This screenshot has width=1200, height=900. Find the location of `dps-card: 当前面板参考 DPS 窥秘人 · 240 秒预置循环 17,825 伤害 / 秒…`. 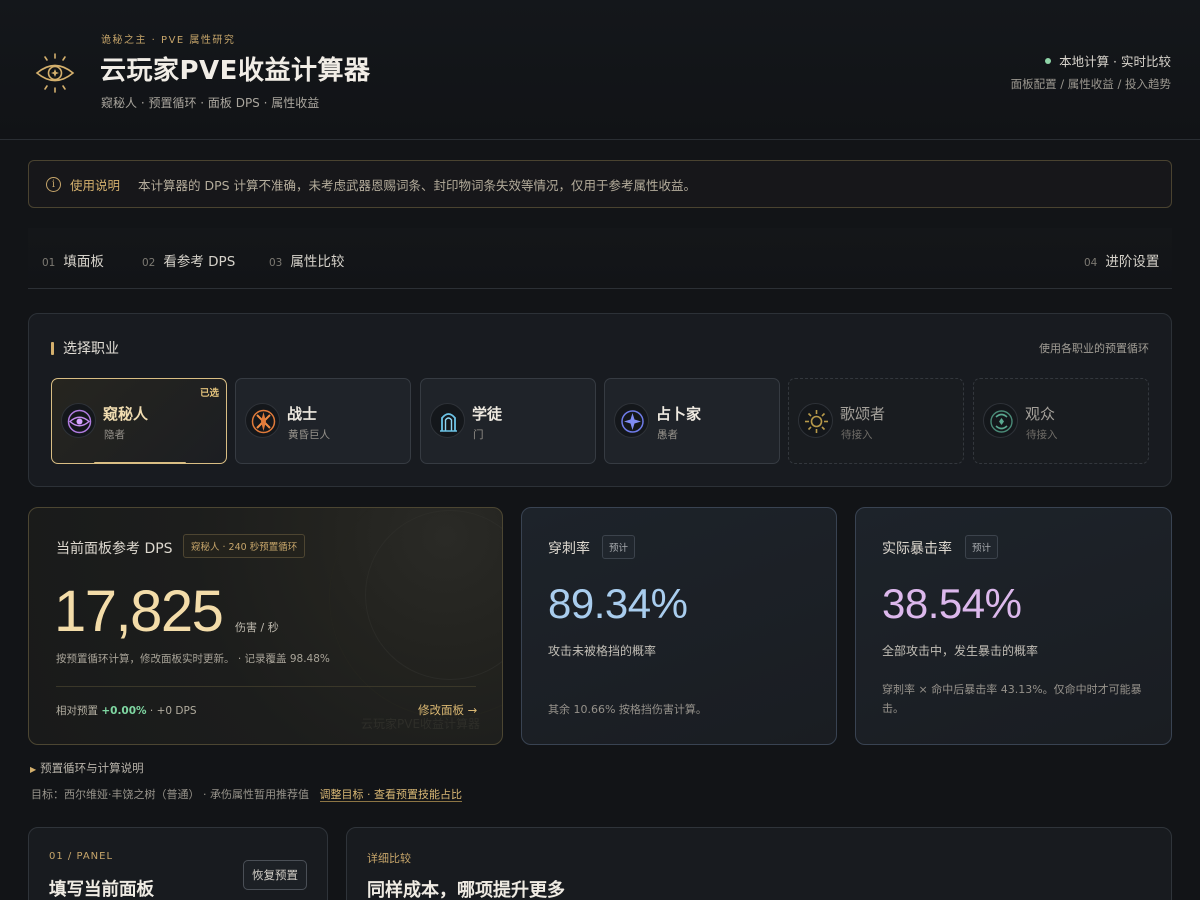

dps-card: 当前面板参考 DPS 窥秘人 · 240 秒预置循环 17,825 伤害 / 秒… is located at coordinates (265, 626).